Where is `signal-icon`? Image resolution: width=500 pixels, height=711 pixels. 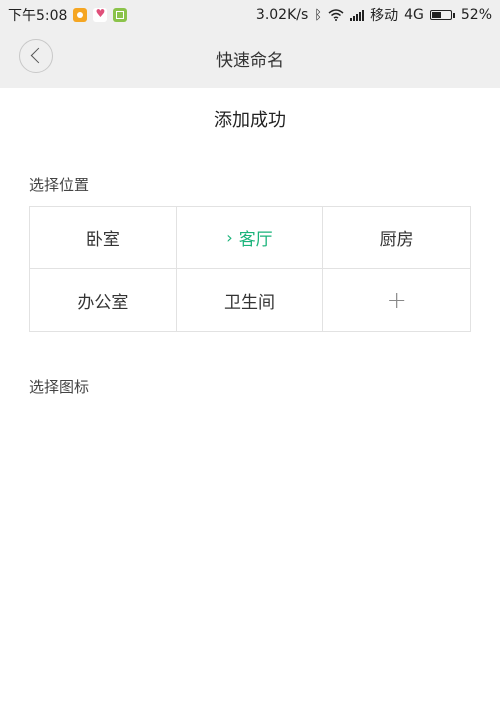 signal-icon is located at coordinates (357, 15).